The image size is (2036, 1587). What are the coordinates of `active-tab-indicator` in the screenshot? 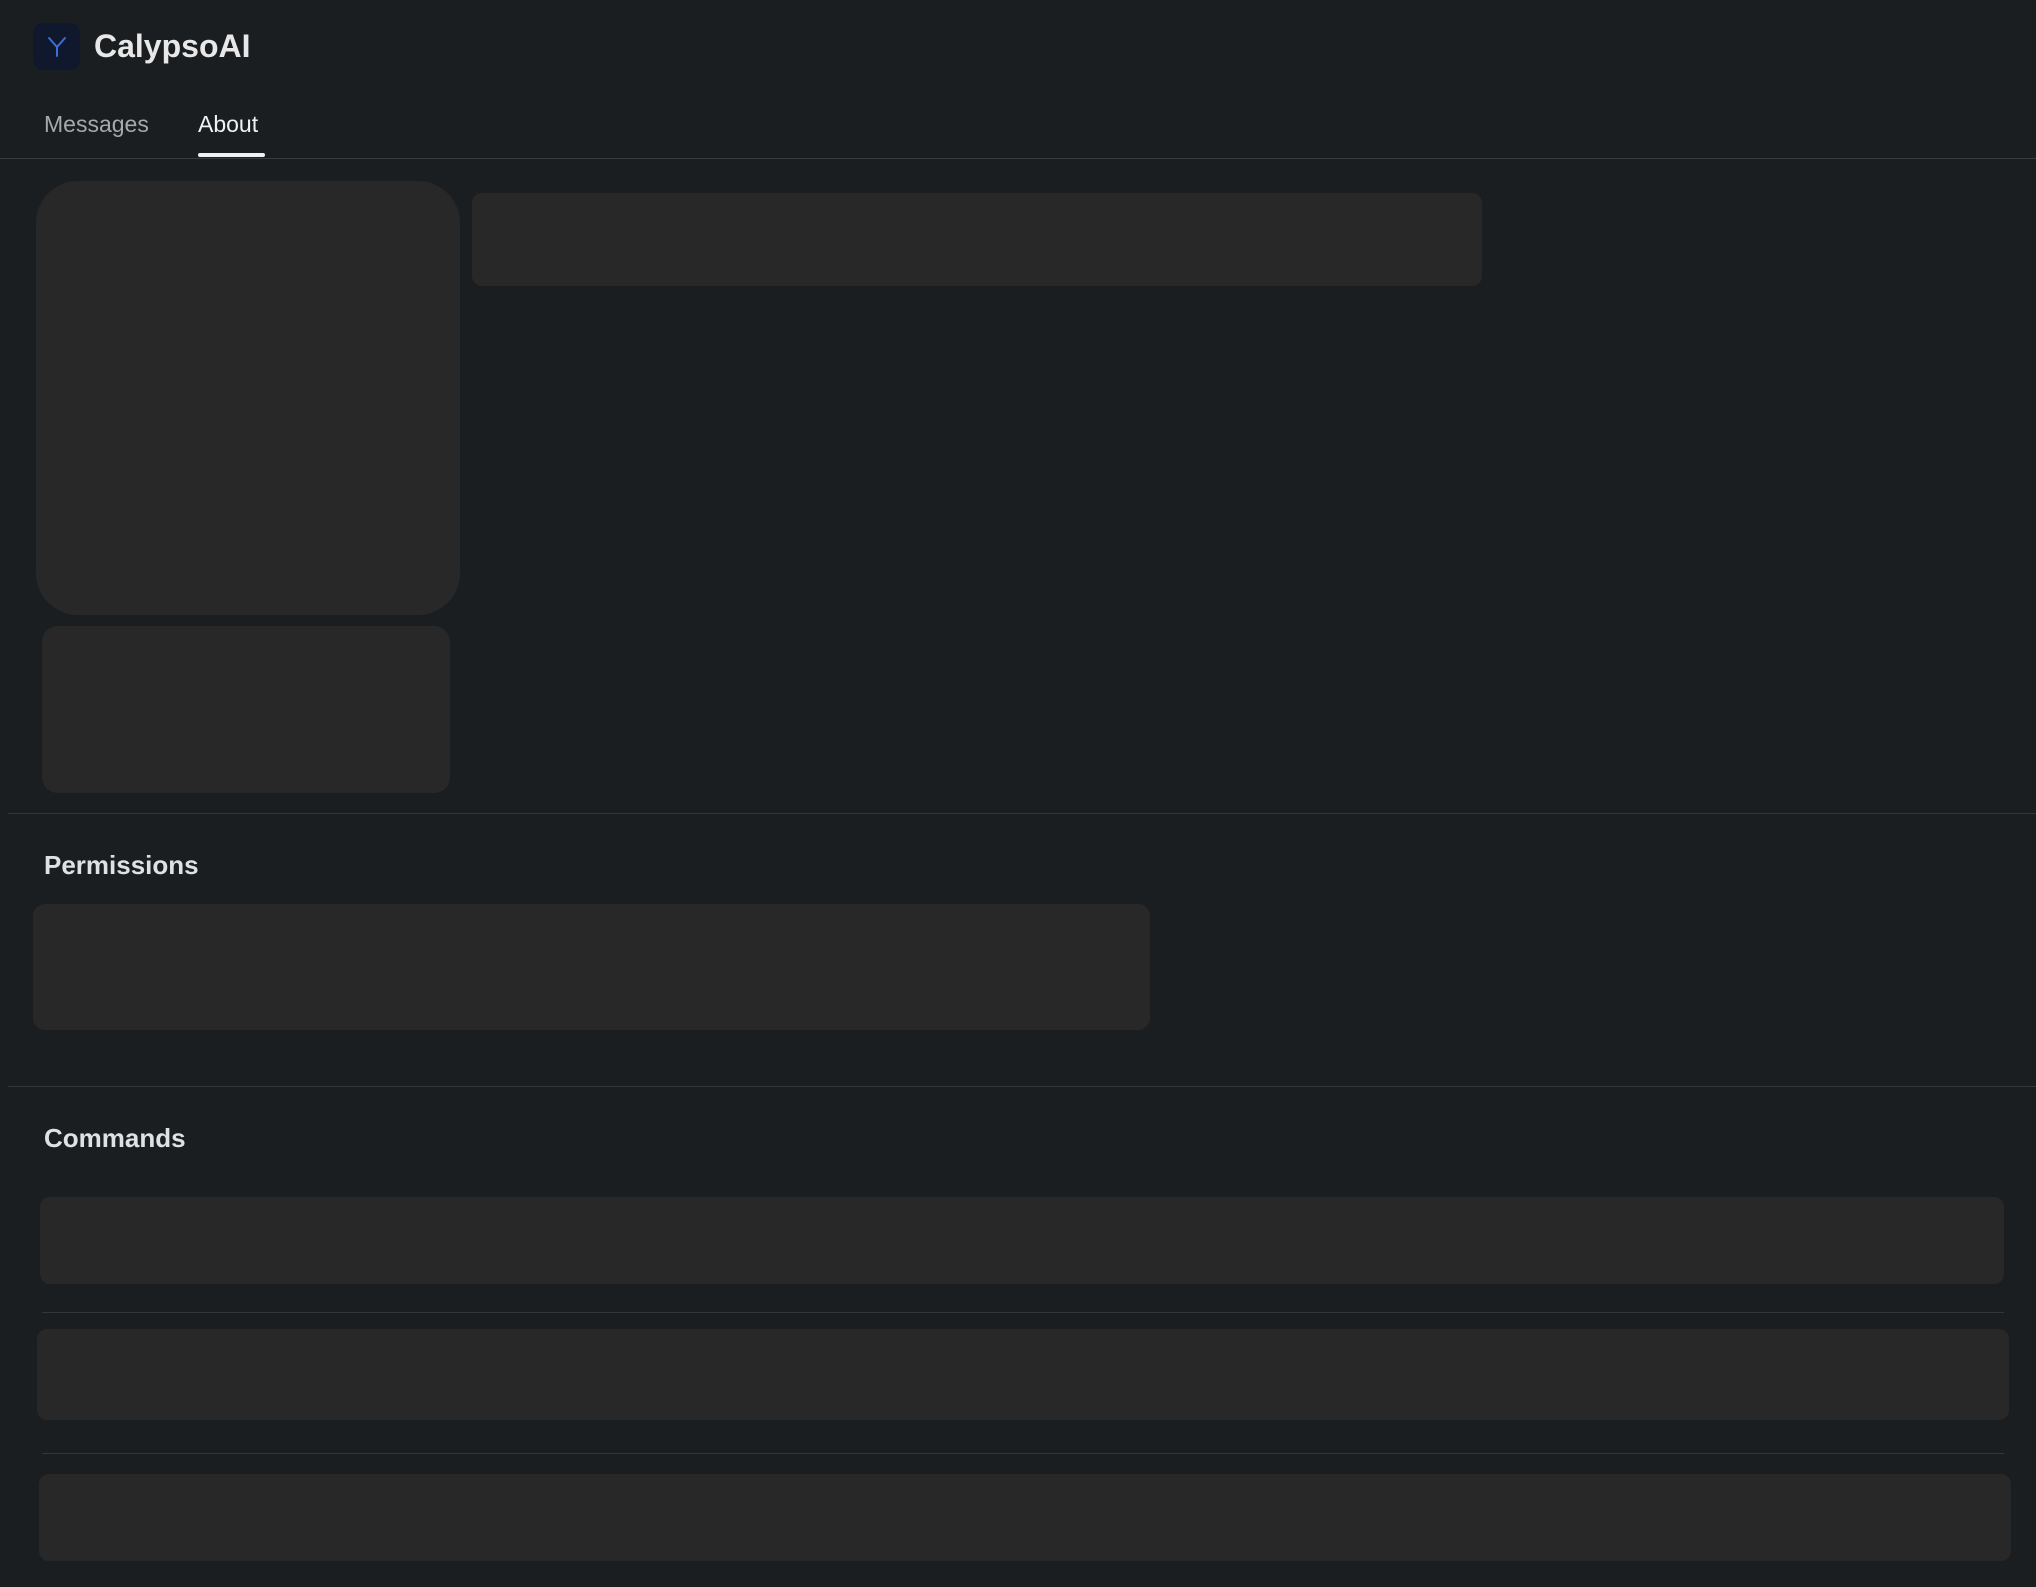 It's located at (231, 155).